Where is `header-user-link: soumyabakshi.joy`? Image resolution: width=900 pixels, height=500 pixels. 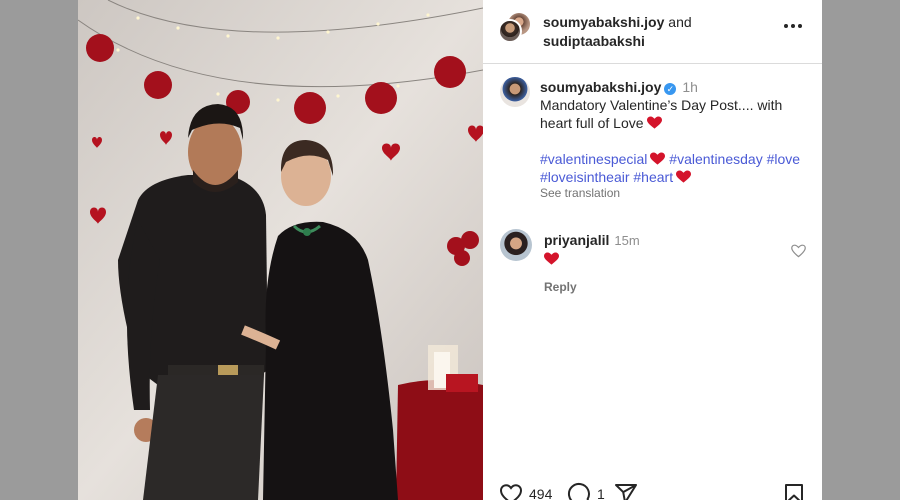
header-user-link: soumyabakshi.joy is located at coordinates (603, 22).